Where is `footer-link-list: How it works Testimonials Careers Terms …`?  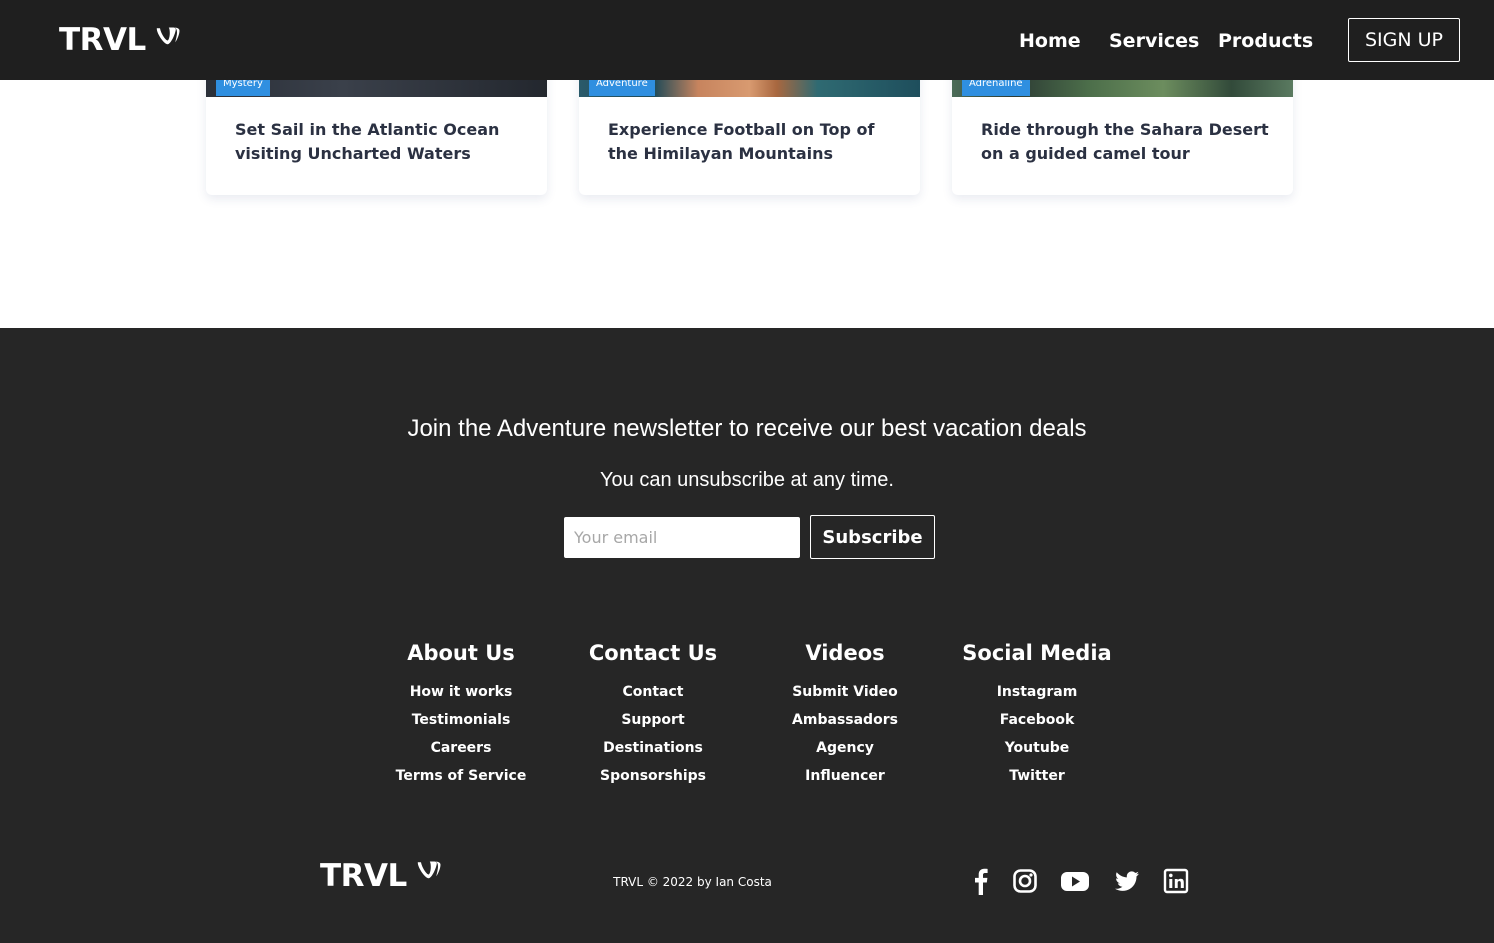 footer-link-list: How it works Testimonials Careers Terms … is located at coordinates (461, 736).